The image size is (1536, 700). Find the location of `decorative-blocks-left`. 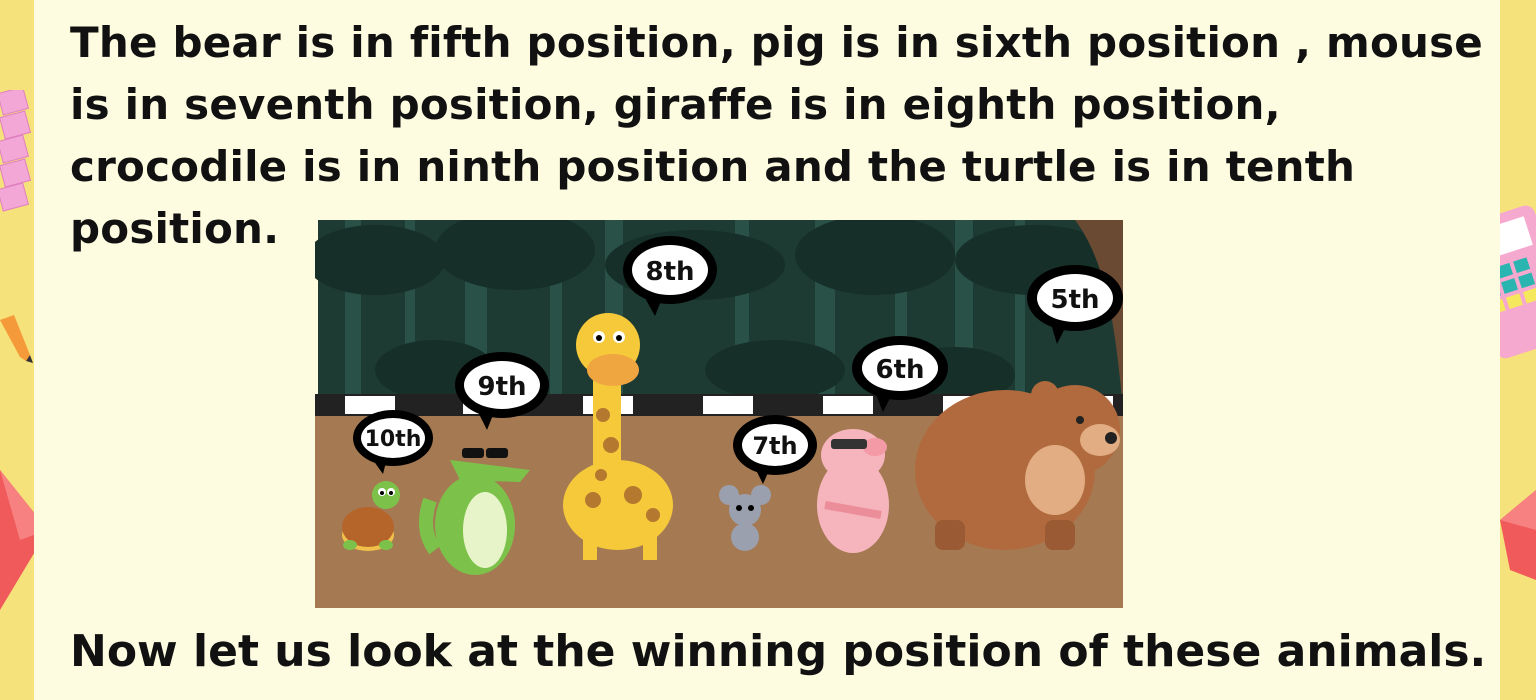

decorative-blocks-left is located at coordinates (16, 151).